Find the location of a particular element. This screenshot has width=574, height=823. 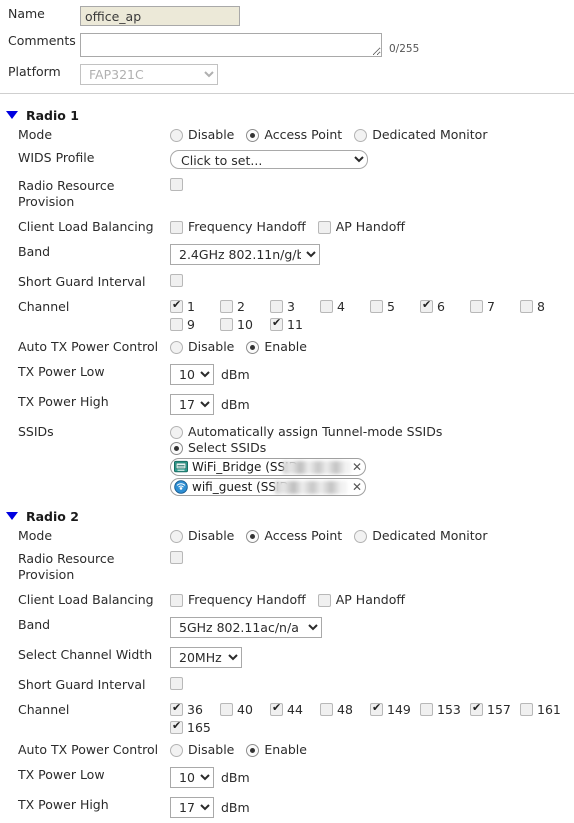

radio2-rrp-checkbox is located at coordinates (176, 557).